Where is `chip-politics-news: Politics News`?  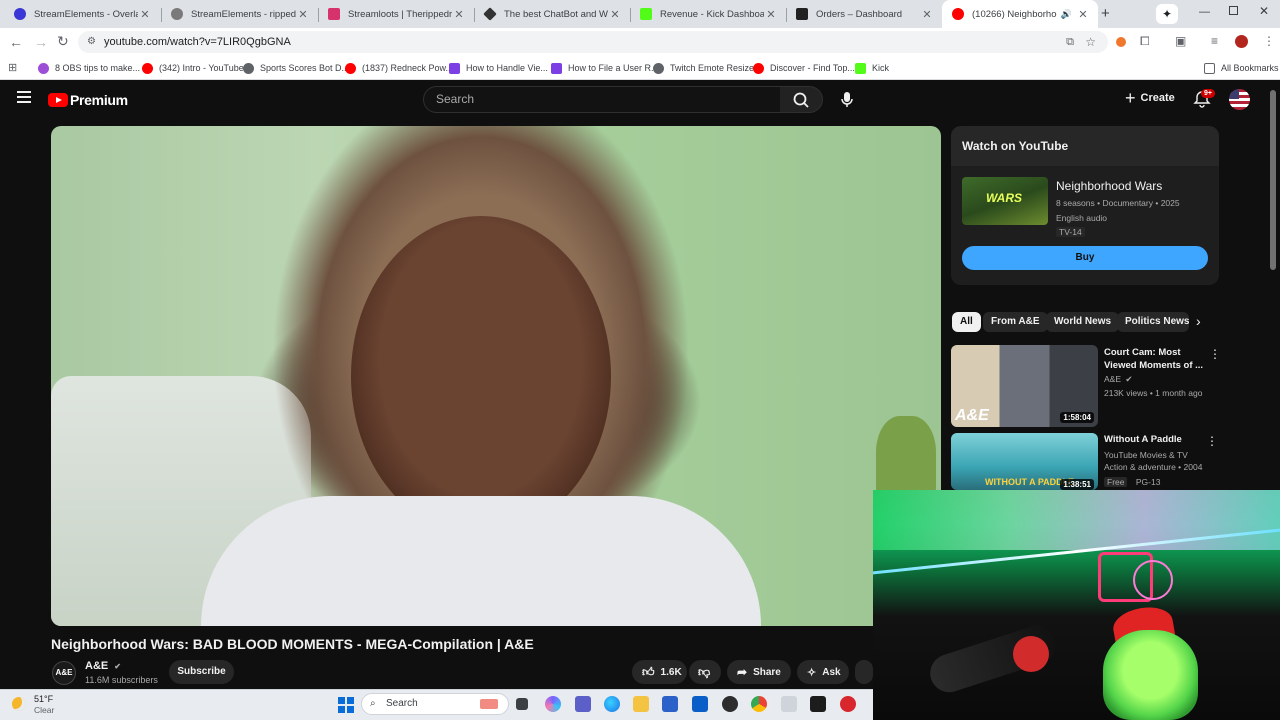
chip-politics-news: Politics News is located at coordinates (1153, 322).